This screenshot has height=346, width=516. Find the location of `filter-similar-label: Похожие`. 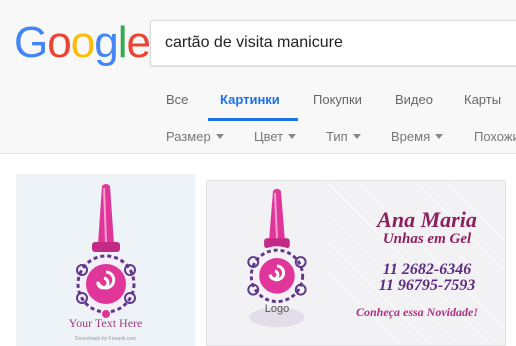

filter-similar-label: Похожие is located at coordinates (495, 136).